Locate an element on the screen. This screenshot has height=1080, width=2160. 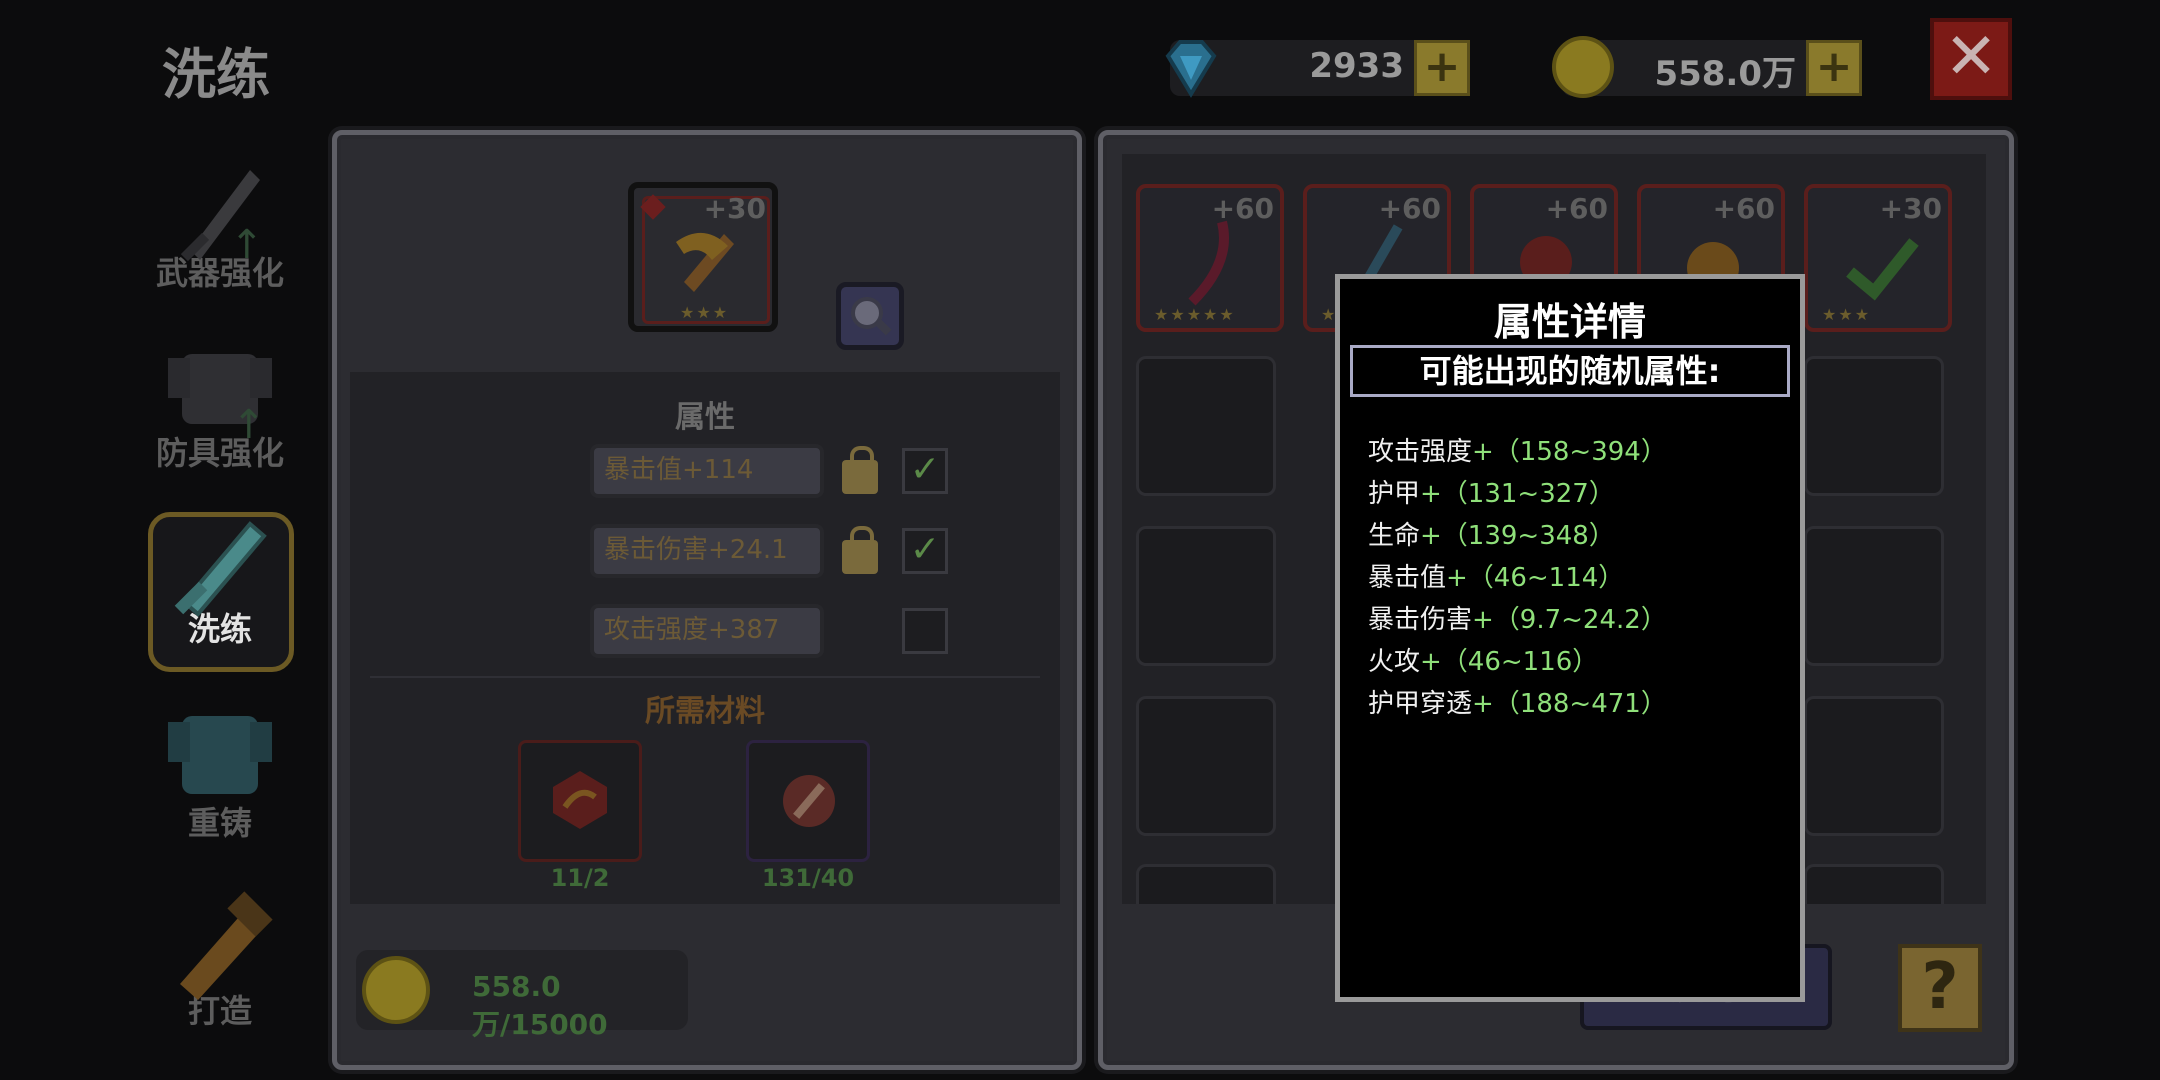
nav-armor-enhance: ↑ 防具强化 is located at coordinates (220, 402).